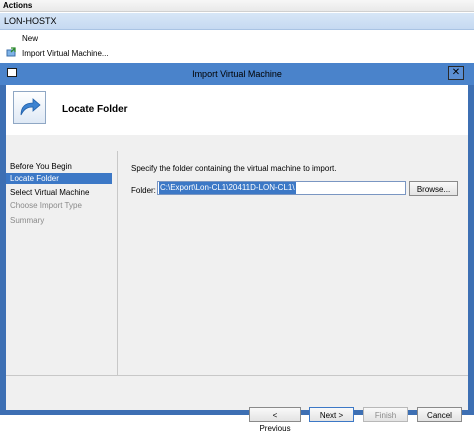 The height and width of the screenshot is (435, 474). What do you see at coordinates (237, 110) in the screenshot?
I see `wizard-header: Locate Folder` at bounding box center [237, 110].